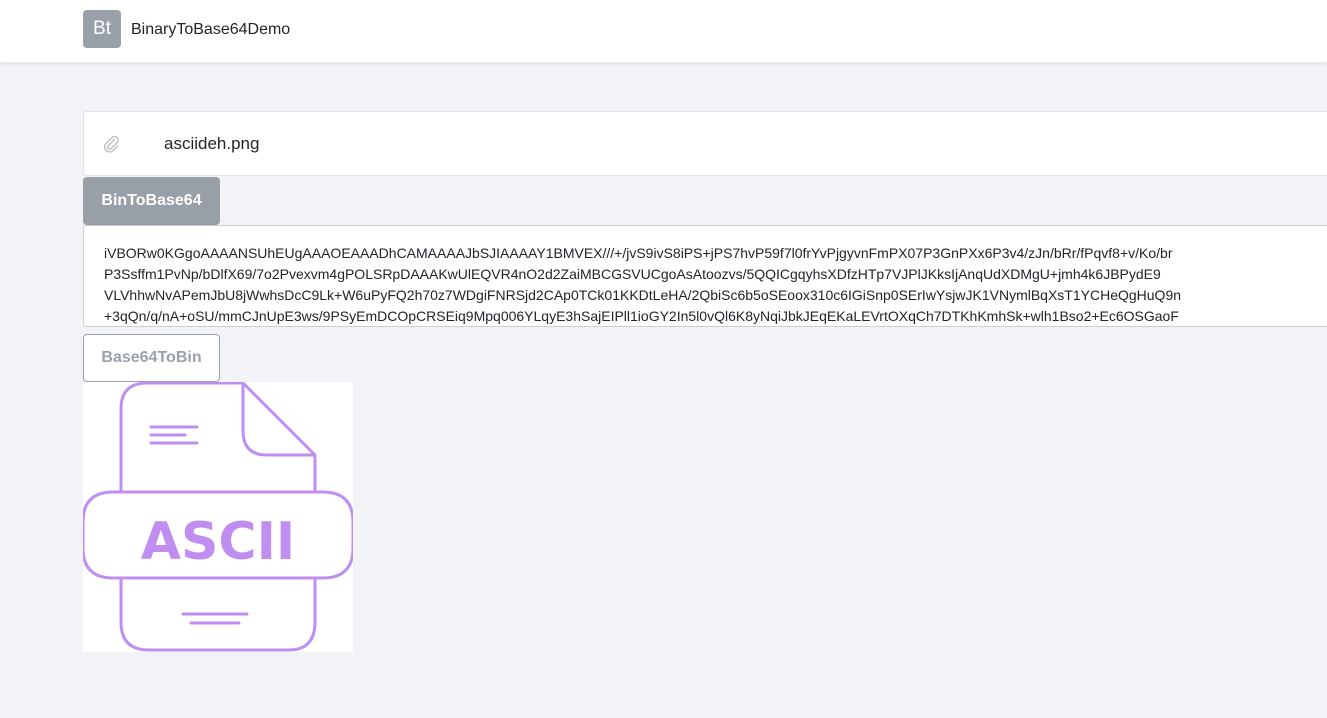 This screenshot has width=1327, height=718. Describe the element at coordinates (102, 29) in the screenshot. I see `brand-logo: Bt` at that location.